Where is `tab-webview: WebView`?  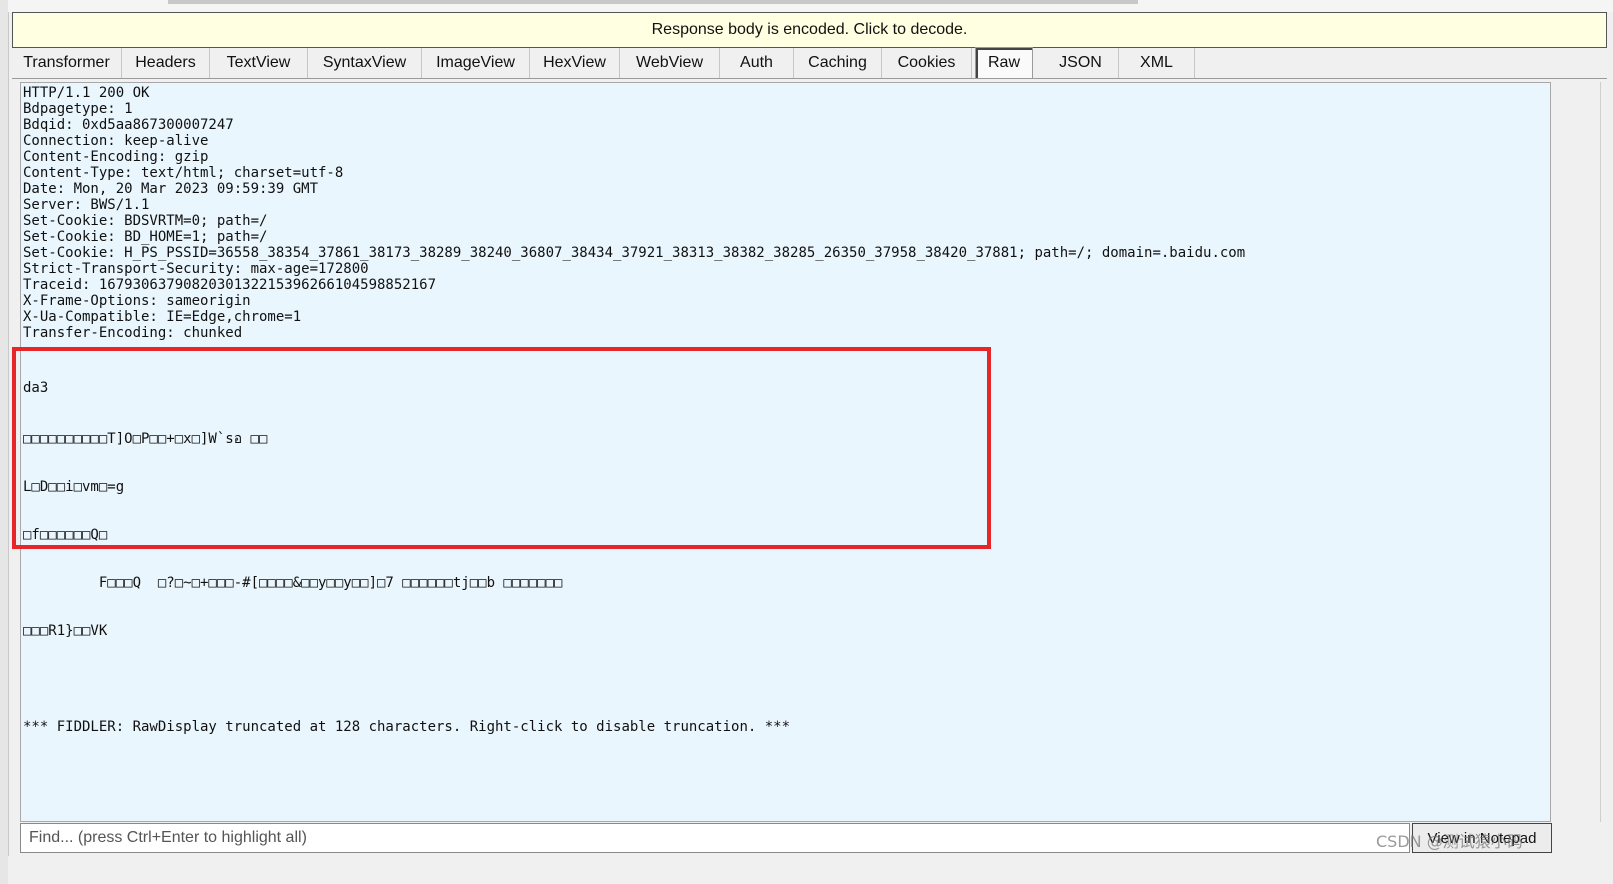 tab-webview: WebView is located at coordinates (670, 63).